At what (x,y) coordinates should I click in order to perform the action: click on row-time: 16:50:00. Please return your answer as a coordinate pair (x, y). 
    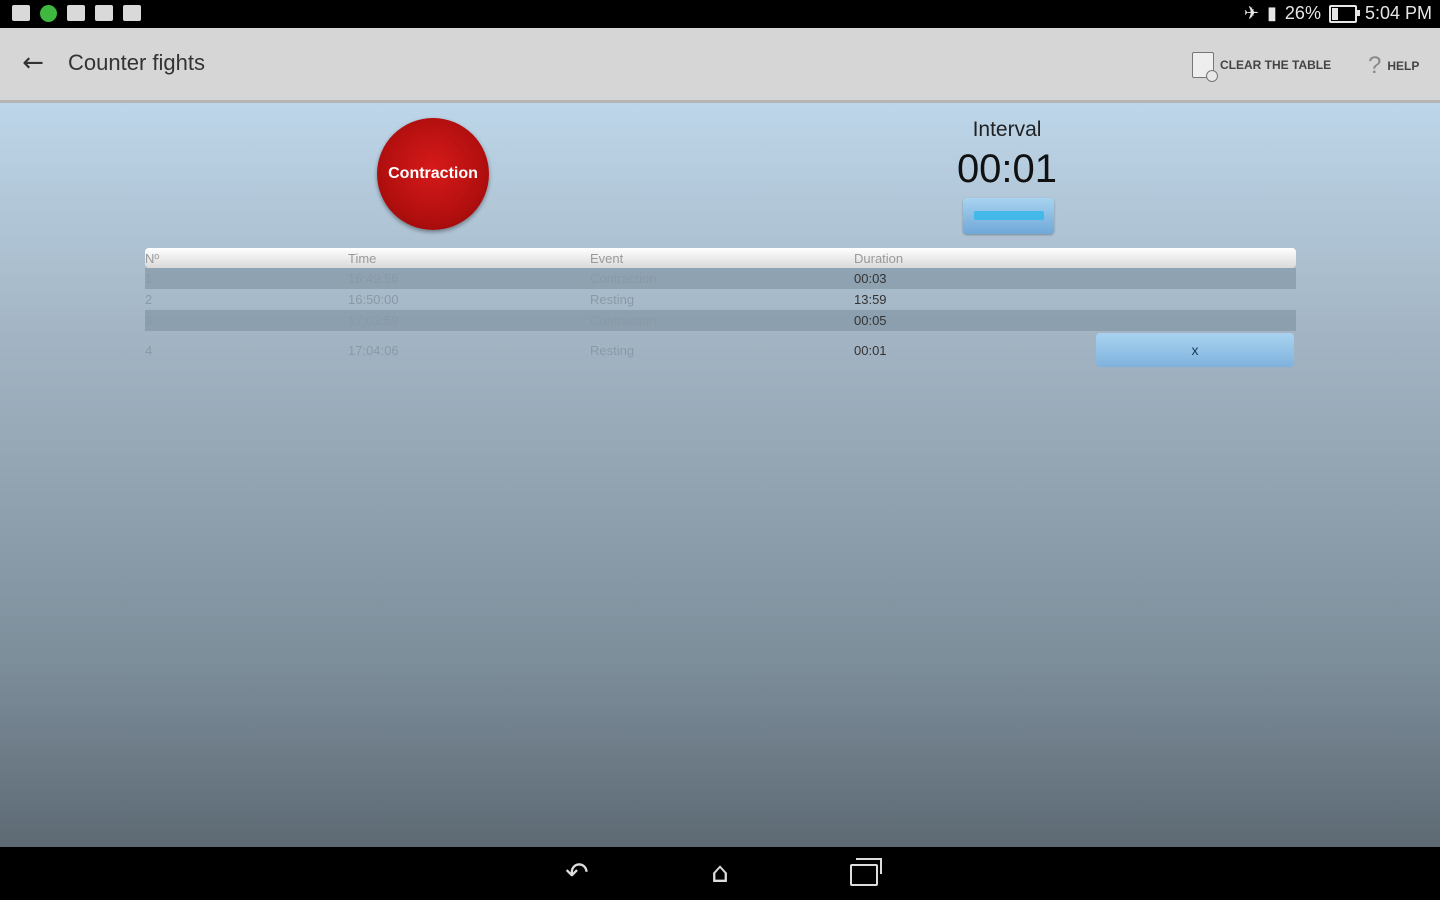
    Looking at the image, I should click on (373, 299).